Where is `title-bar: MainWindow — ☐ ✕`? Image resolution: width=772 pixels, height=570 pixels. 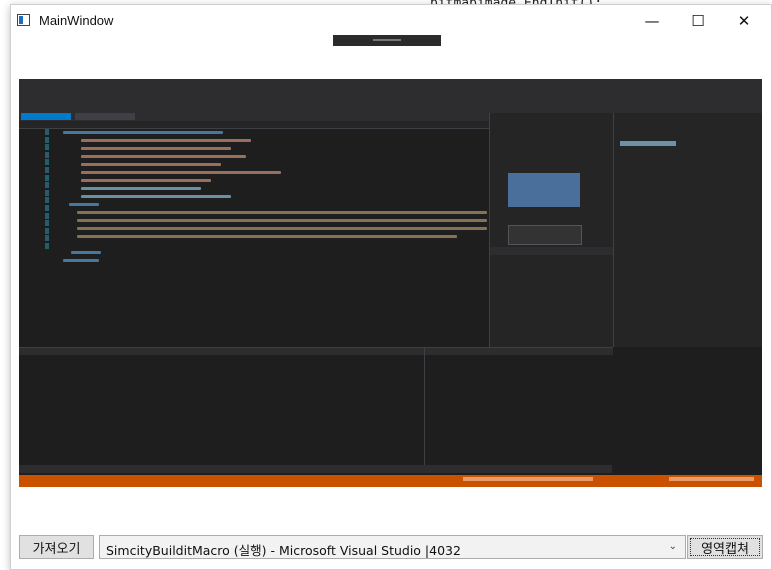
title-bar: MainWindow — ☐ ✕ is located at coordinates (391, 21).